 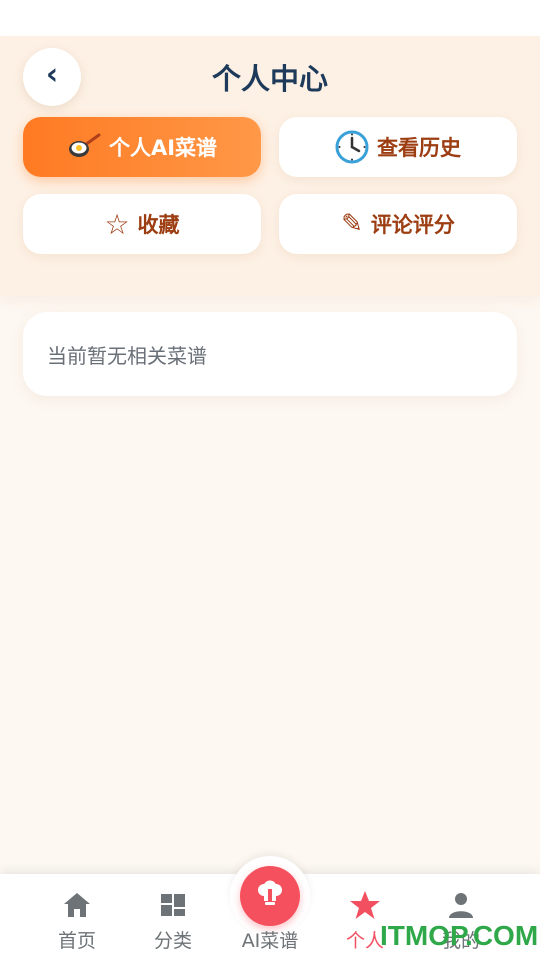 I want to click on watermark: ITMOP.COM, so click(x=459, y=935).